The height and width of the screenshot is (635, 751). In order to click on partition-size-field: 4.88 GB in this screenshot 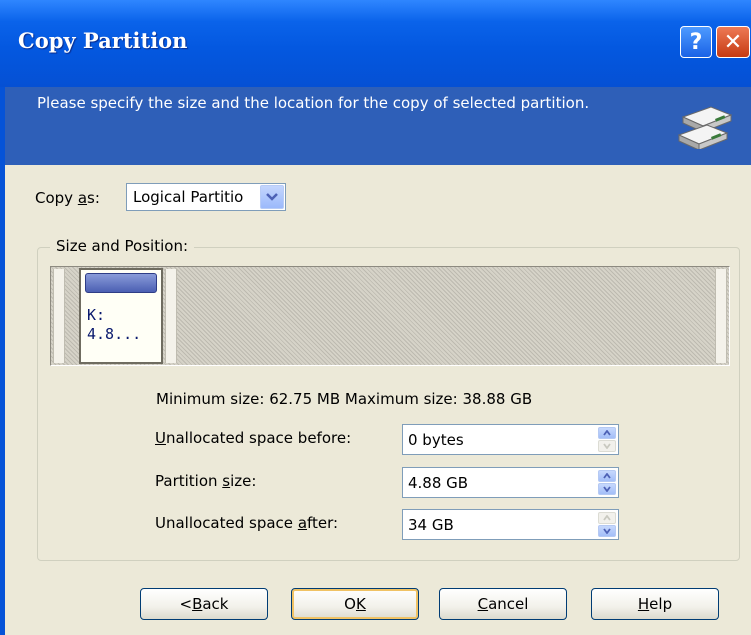, I will do `click(510, 482)`.